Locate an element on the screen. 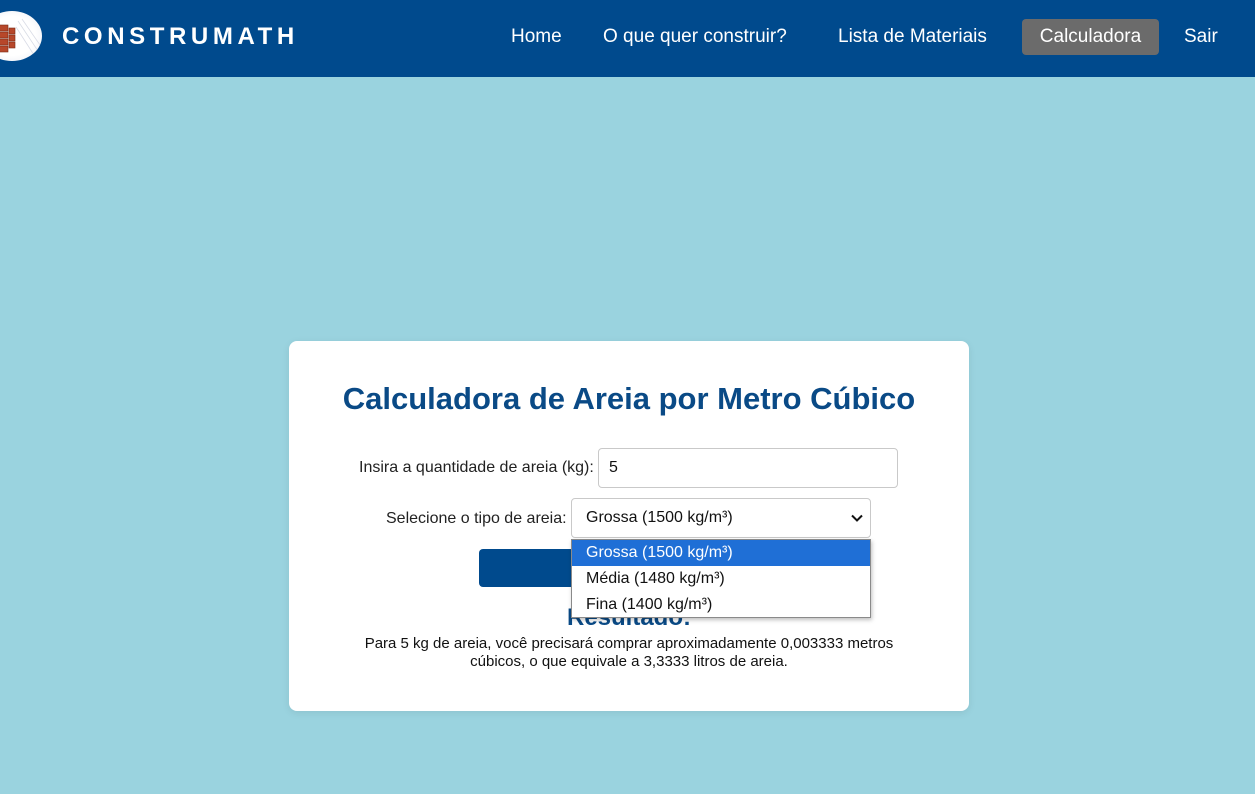 This screenshot has height=794, width=1255. nav-sair: Sair is located at coordinates (1201, 37).